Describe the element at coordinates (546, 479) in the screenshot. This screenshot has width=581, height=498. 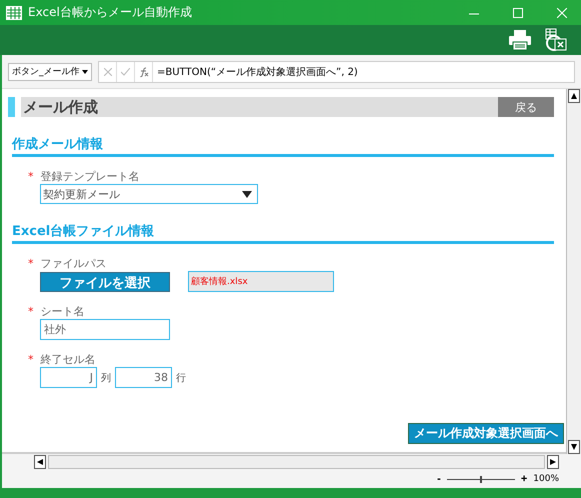
I see `zoom-level: 100%` at that location.